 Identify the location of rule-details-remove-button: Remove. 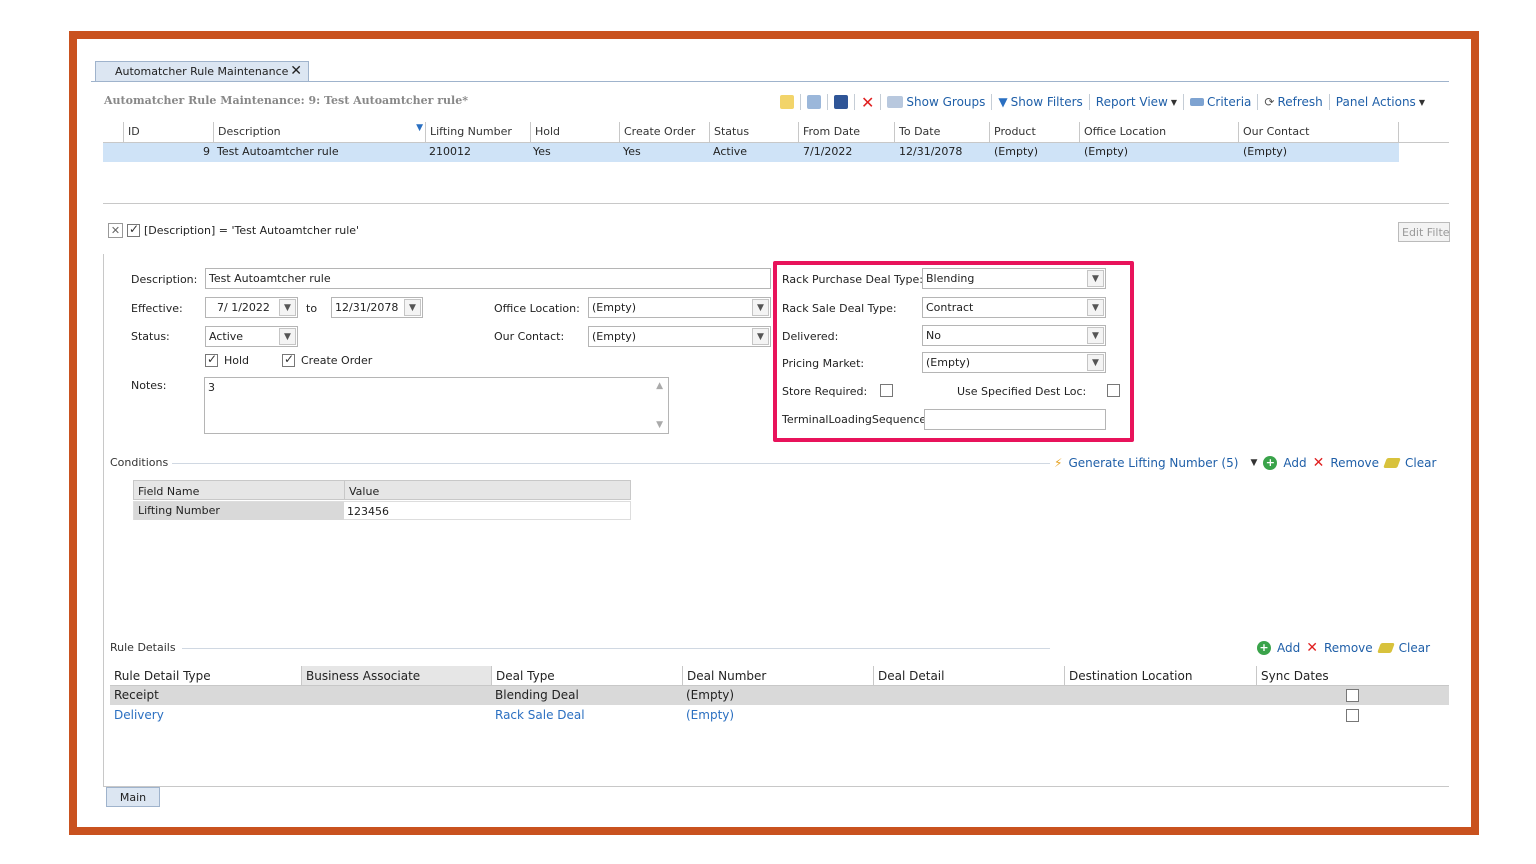
(1348, 648).